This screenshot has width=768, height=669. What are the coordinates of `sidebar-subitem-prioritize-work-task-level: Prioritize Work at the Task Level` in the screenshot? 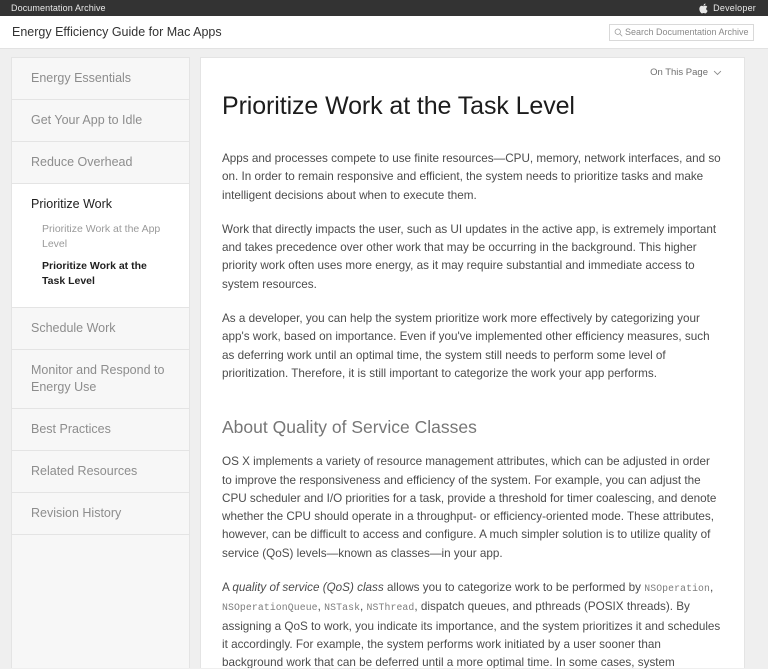 It's located at (106, 274).